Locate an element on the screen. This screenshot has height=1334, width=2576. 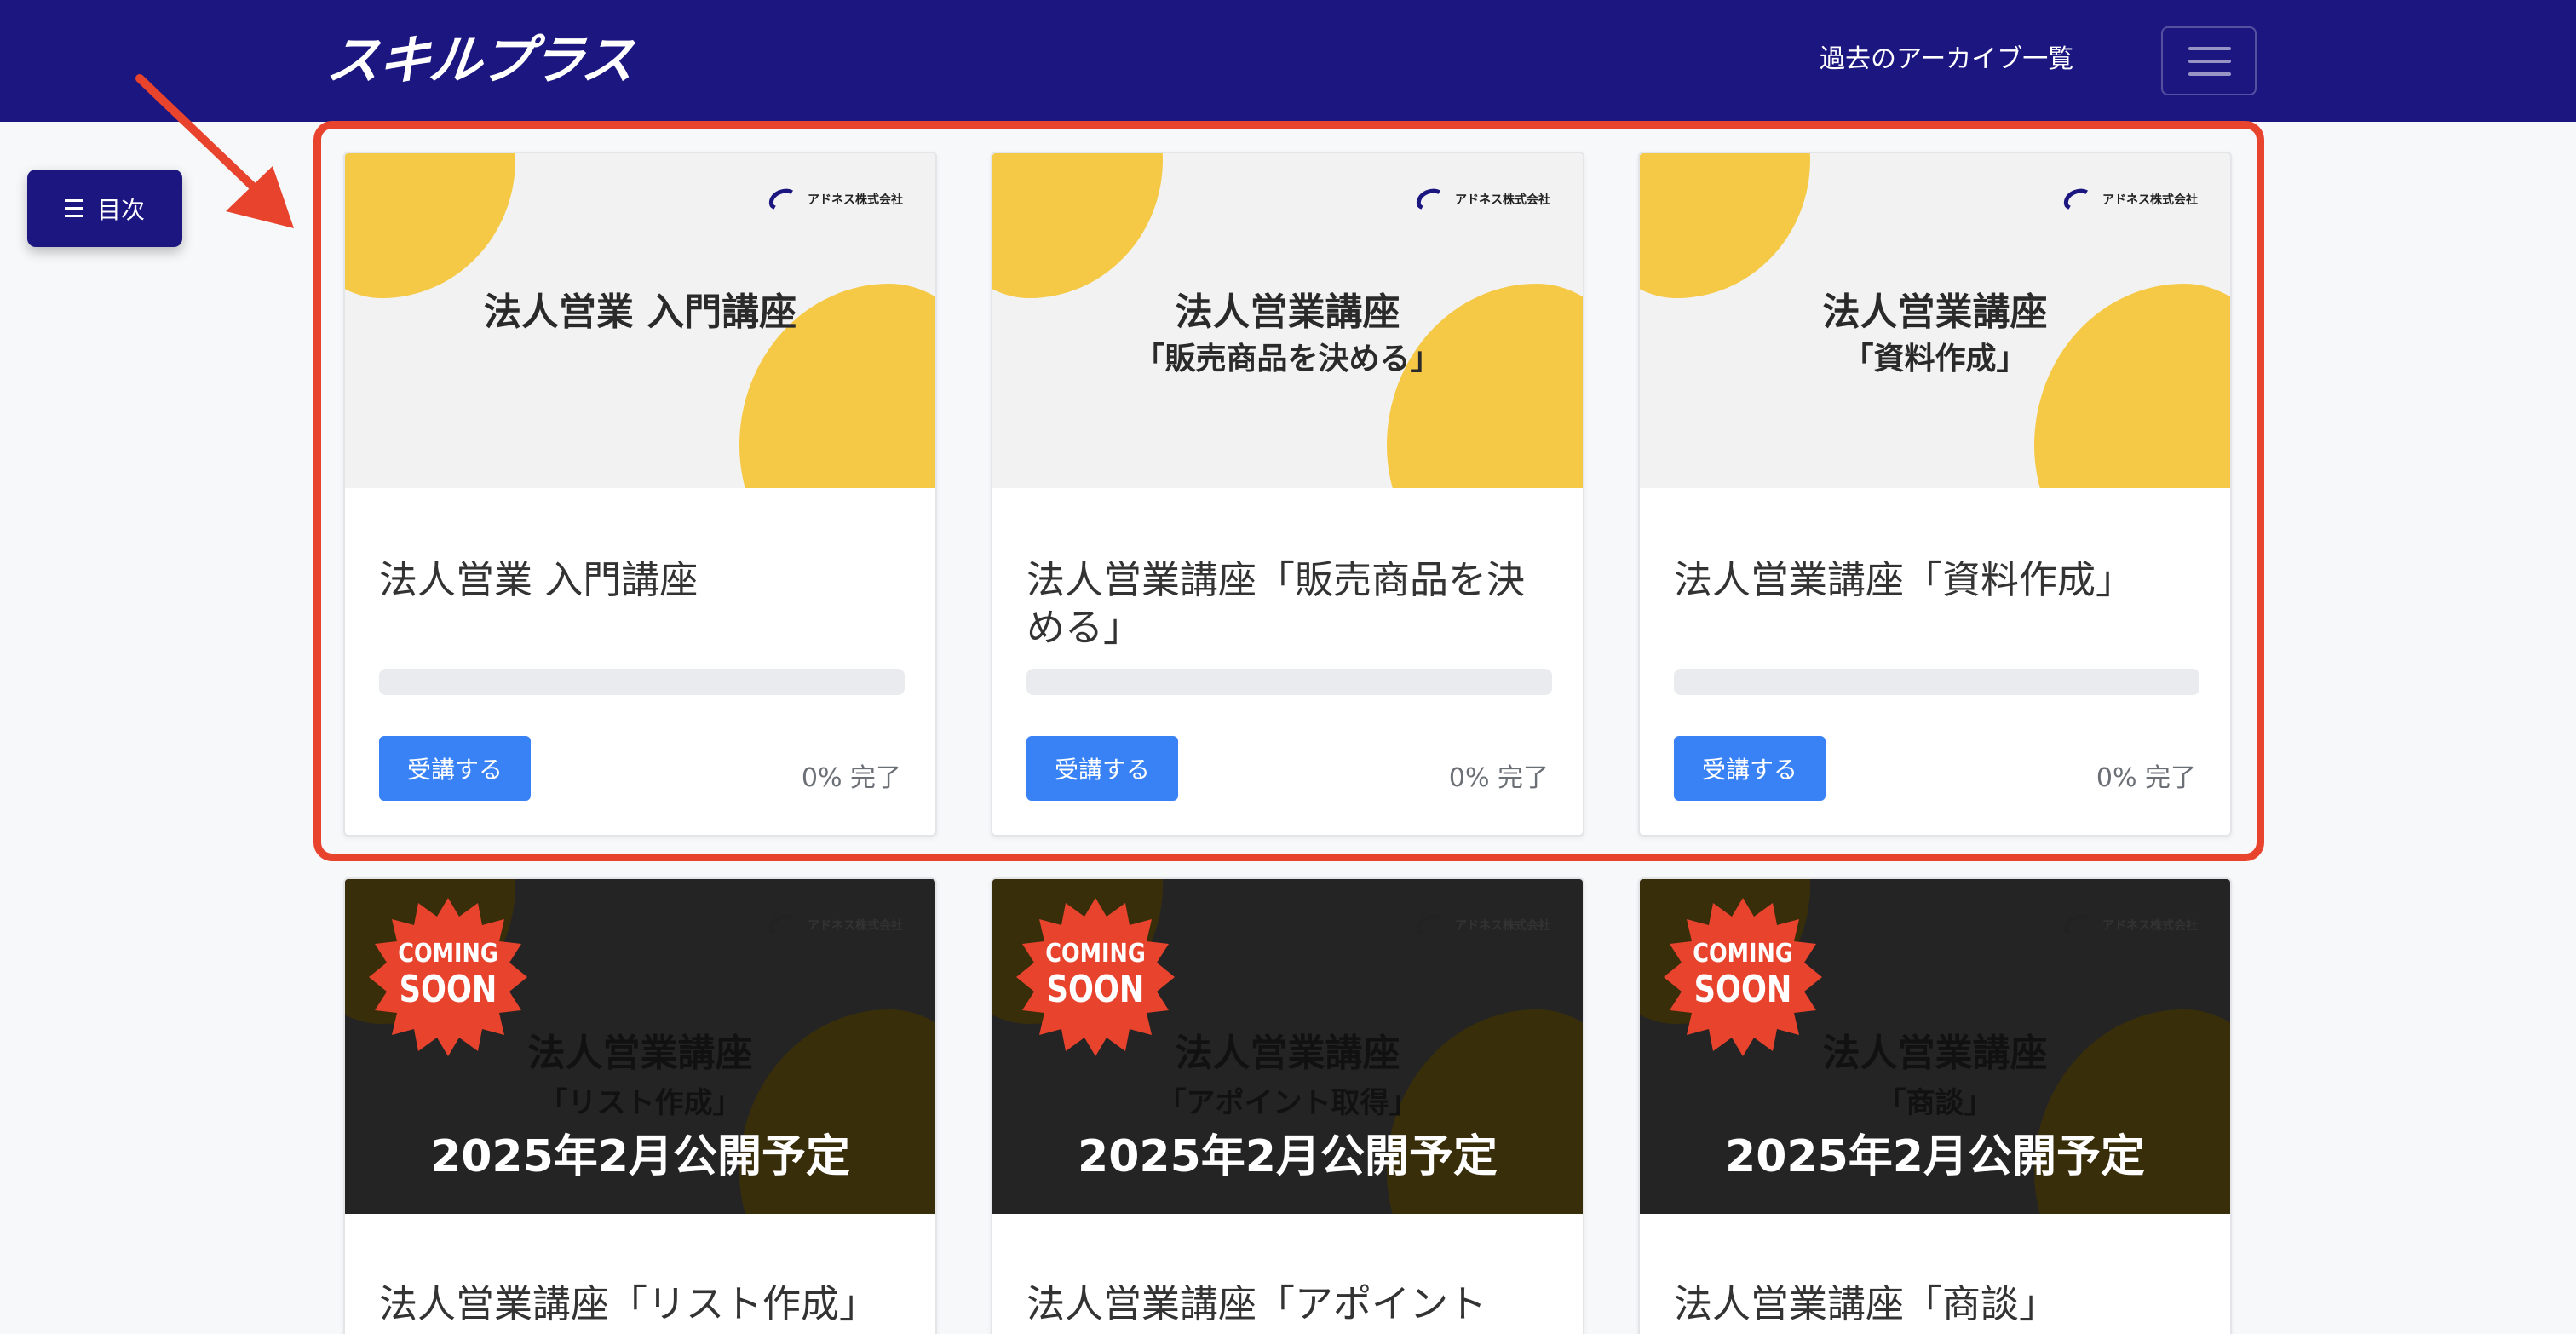
course-thumbnail: アドネス株式会社 法人営業講座 「資料作成」 is located at coordinates (1935, 320).